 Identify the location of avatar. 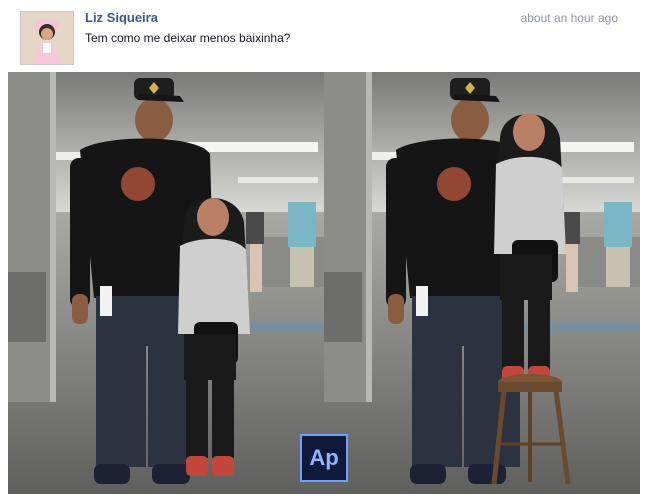
(47, 38).